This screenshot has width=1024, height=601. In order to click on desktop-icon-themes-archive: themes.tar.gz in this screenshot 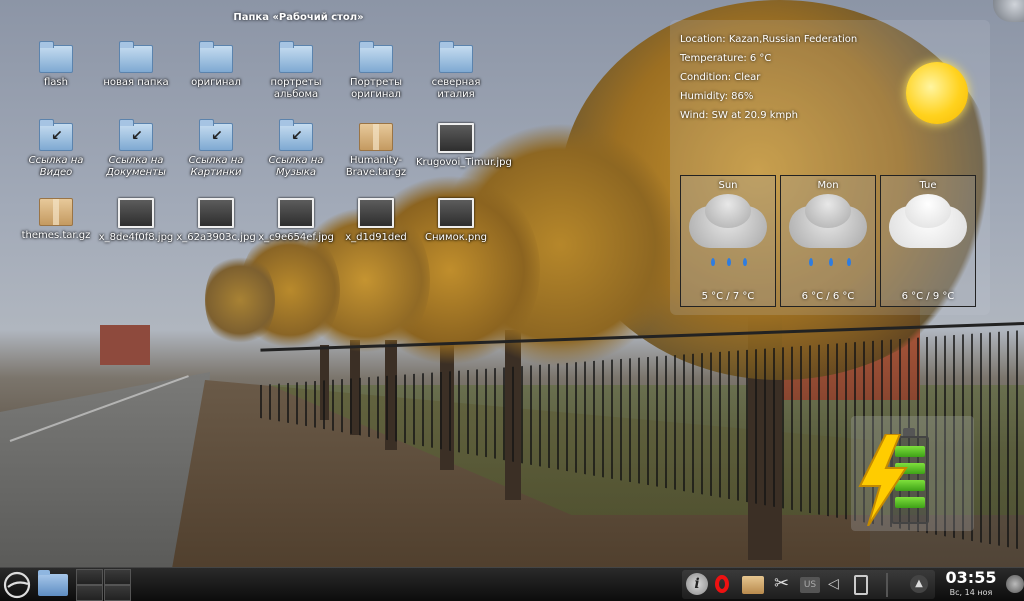, I will do `click(56, 220)`.